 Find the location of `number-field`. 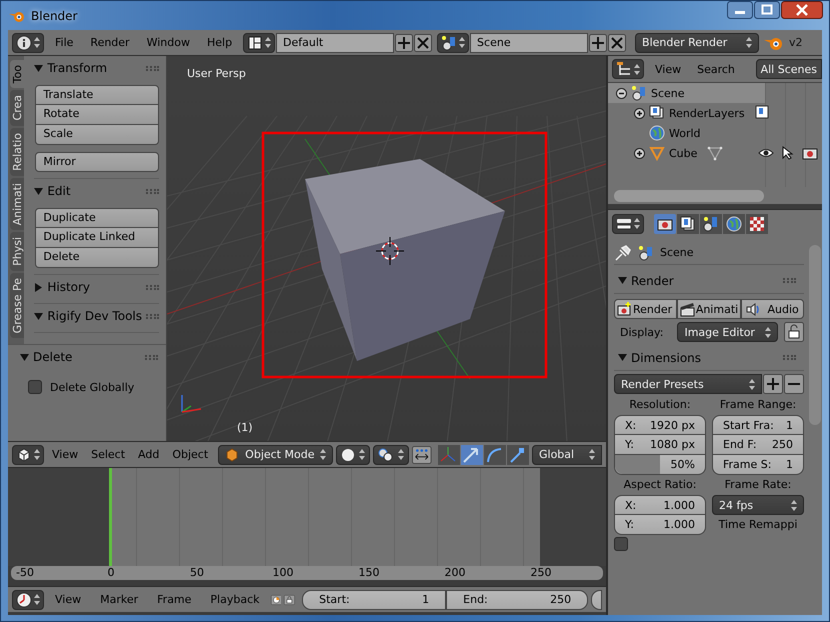

number-field is located at coordinates (596, 600).